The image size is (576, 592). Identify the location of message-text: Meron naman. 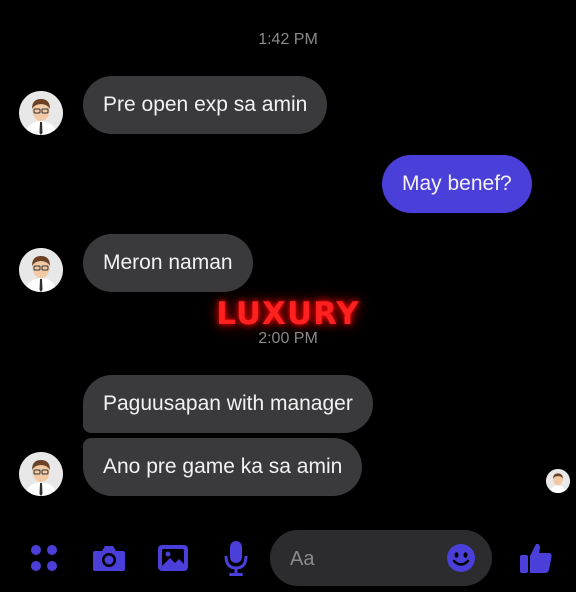
(168, 262).